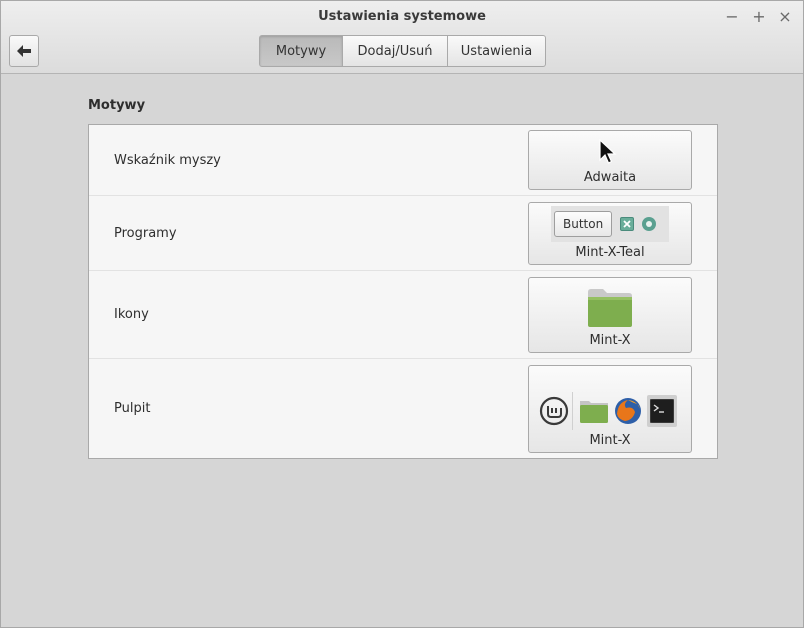 The width and height of the screenshot is (804, 628). What do you see at coordinates (301, 51) in the screenshot?
I see `tab-motywy: Motywy` at bounding box center [301, 51].